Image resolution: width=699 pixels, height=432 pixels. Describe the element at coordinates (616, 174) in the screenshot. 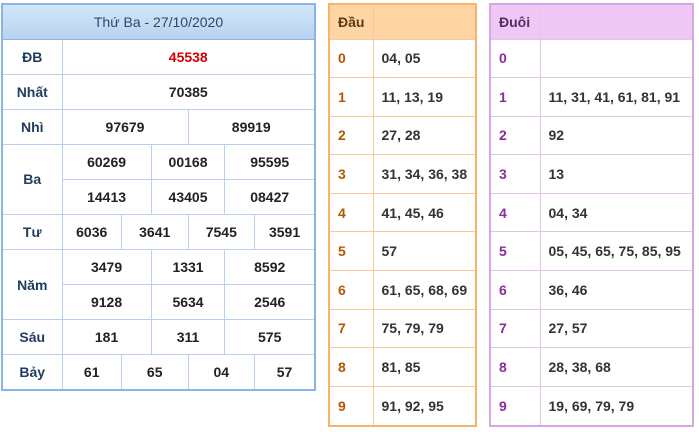

I see `digit-values: 13` at that location.